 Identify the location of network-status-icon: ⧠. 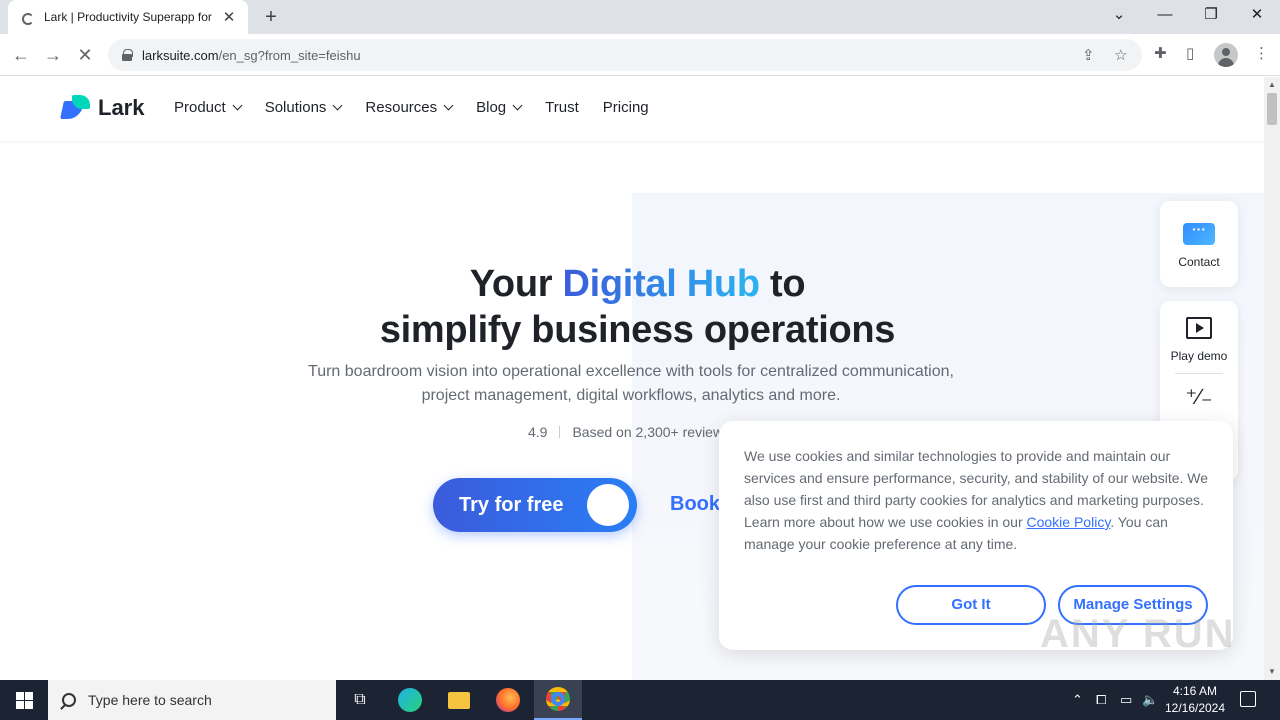
(1101, 700).